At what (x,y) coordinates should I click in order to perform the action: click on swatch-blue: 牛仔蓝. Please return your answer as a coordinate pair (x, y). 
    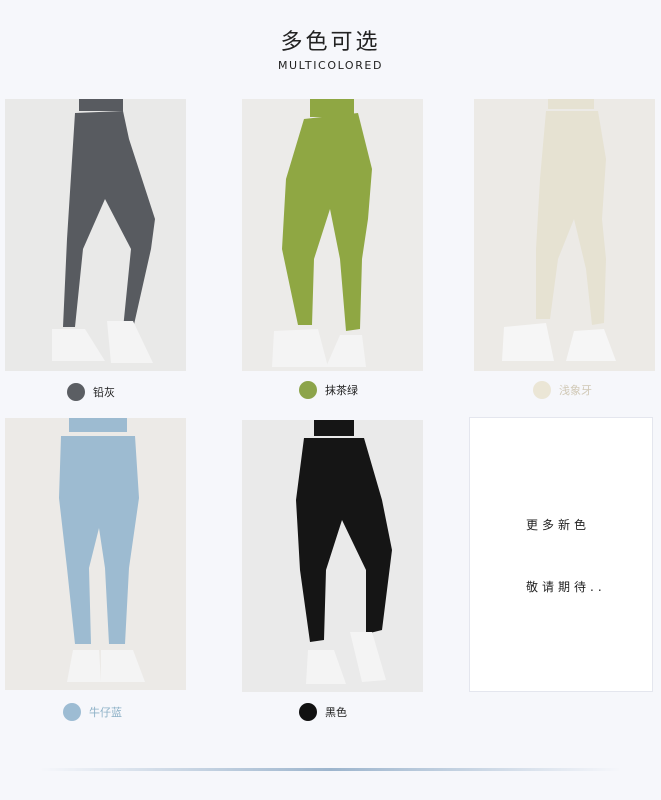
    Looking at the image, I should click on (92, 712).